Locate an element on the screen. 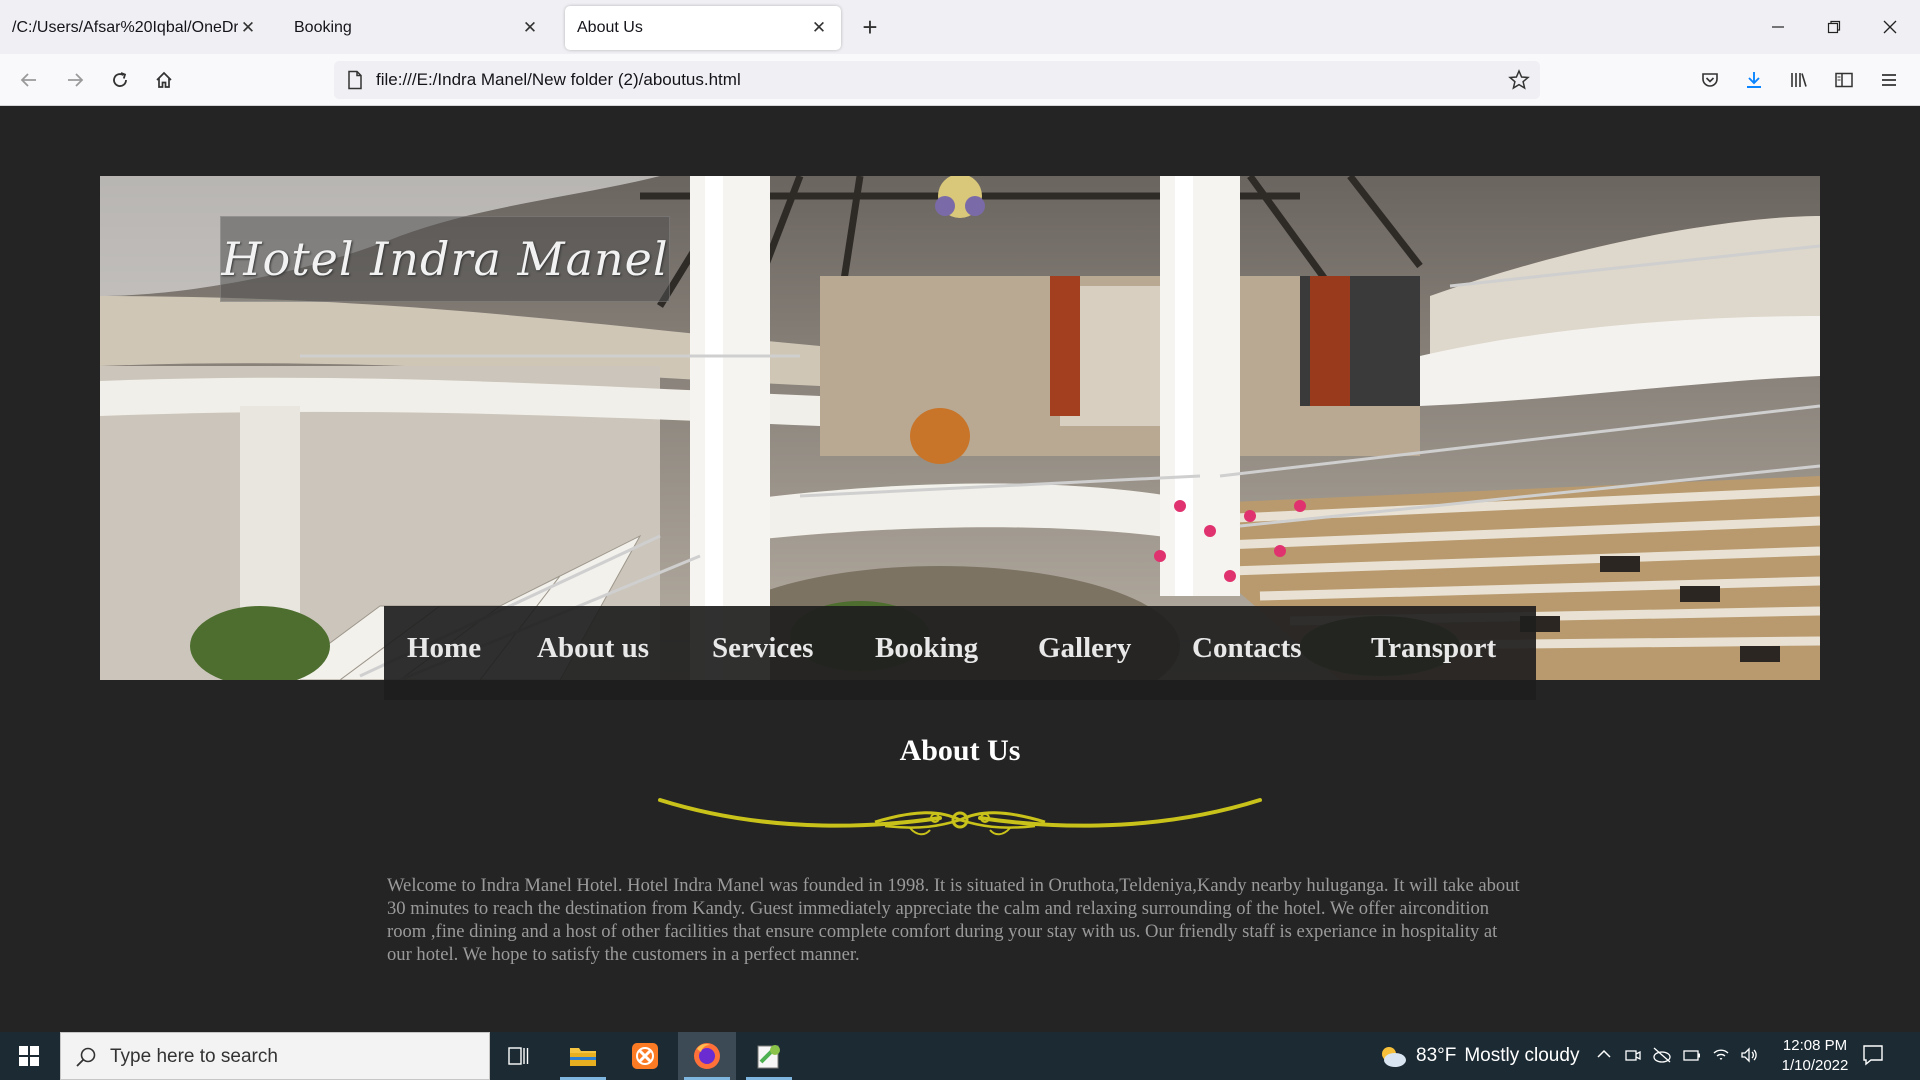 The height and width of the screenshot is (1080, 1920). library-icon is located at coordinates (1799, 80).